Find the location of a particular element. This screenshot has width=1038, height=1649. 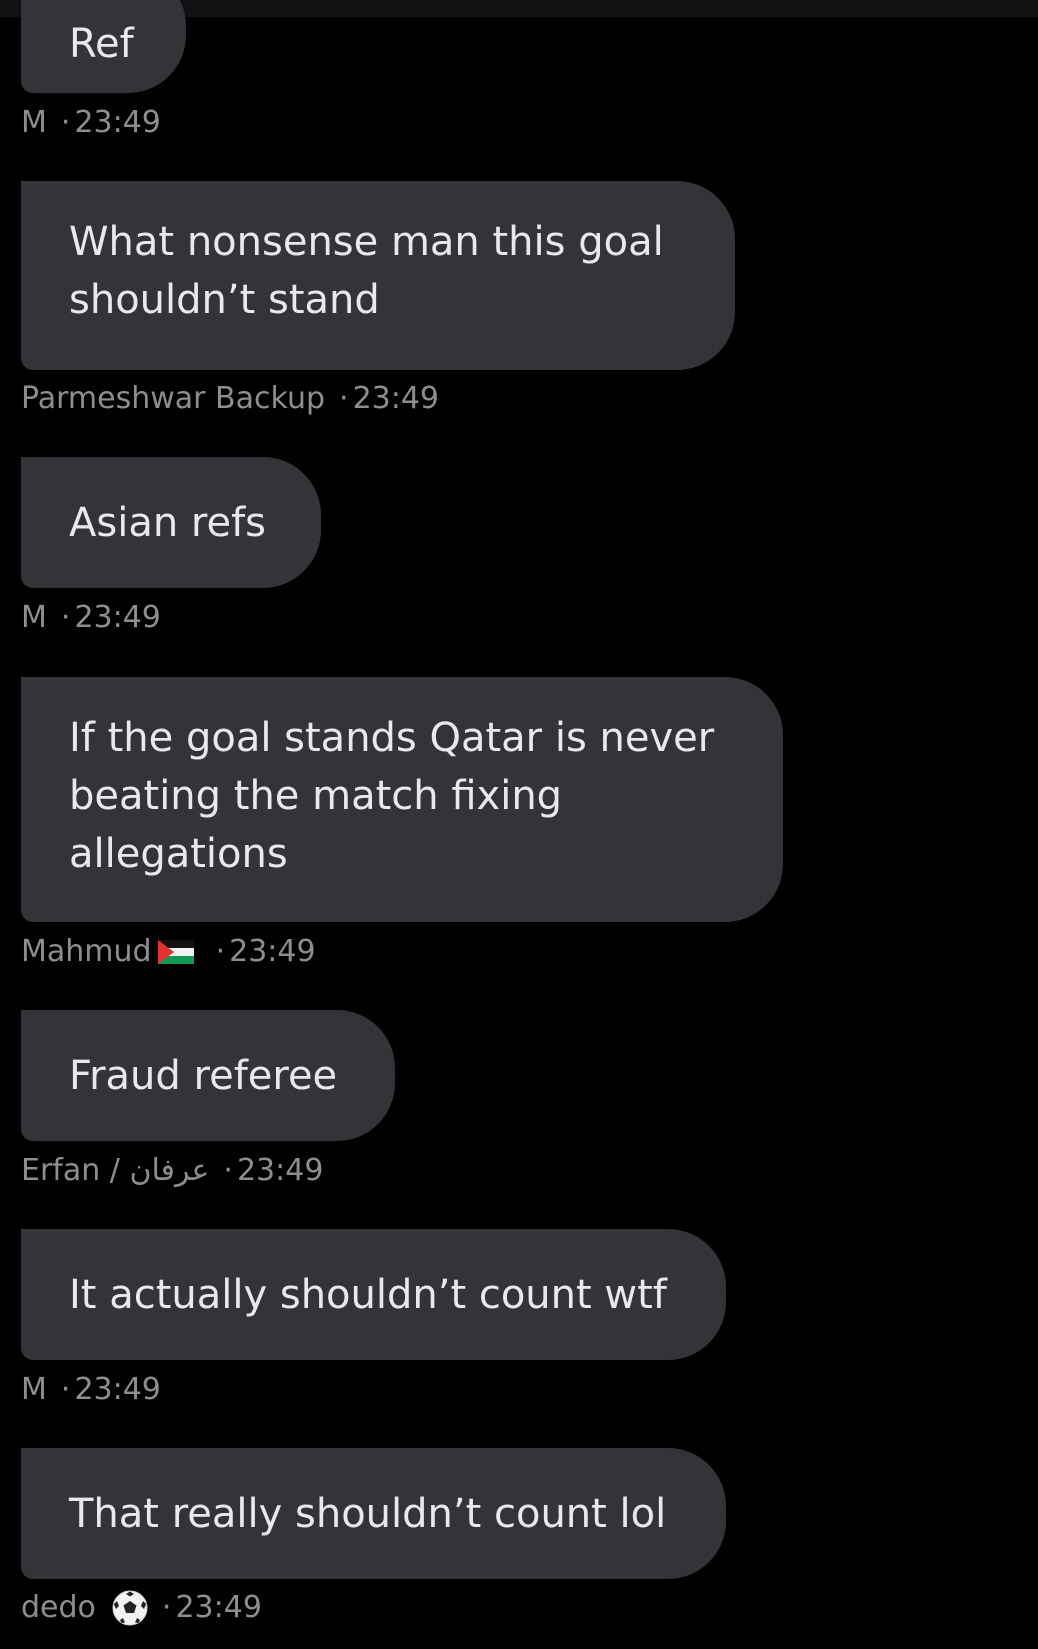

message-text: Asian refs is located at coordinates (167, 522).